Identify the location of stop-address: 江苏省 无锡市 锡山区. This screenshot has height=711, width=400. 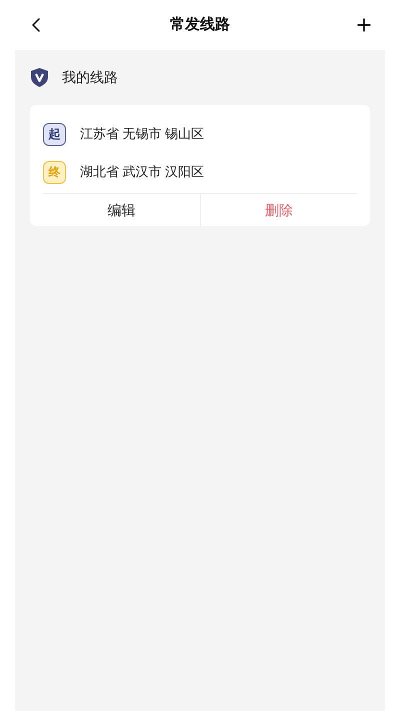
(142, 134).